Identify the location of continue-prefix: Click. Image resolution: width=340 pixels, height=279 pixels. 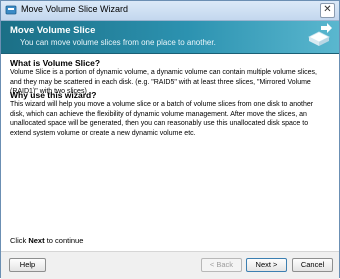
(19, 240).